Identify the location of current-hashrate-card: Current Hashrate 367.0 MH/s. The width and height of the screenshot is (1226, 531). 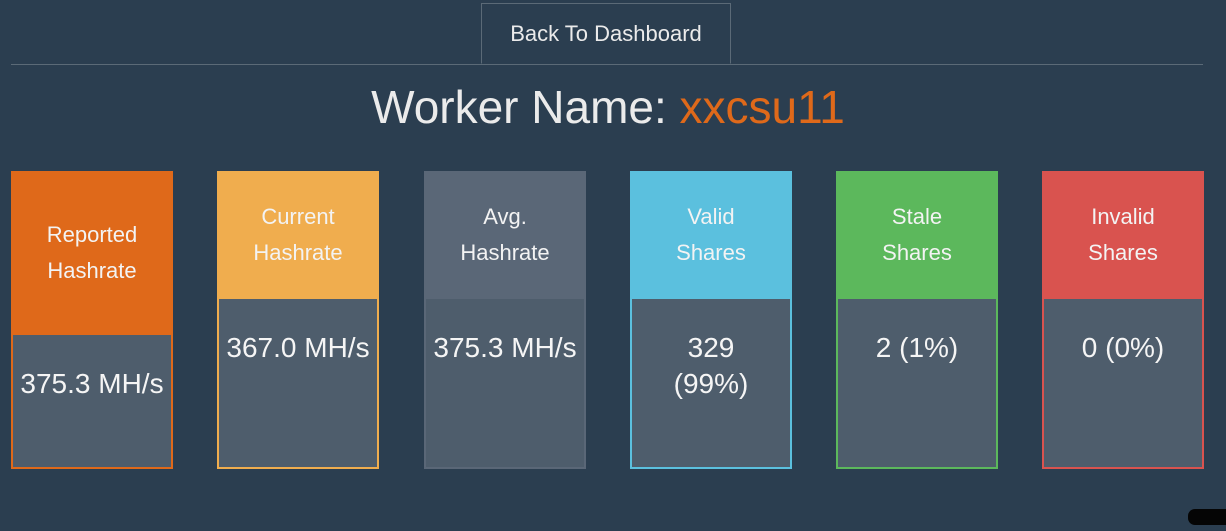
(298, 320).